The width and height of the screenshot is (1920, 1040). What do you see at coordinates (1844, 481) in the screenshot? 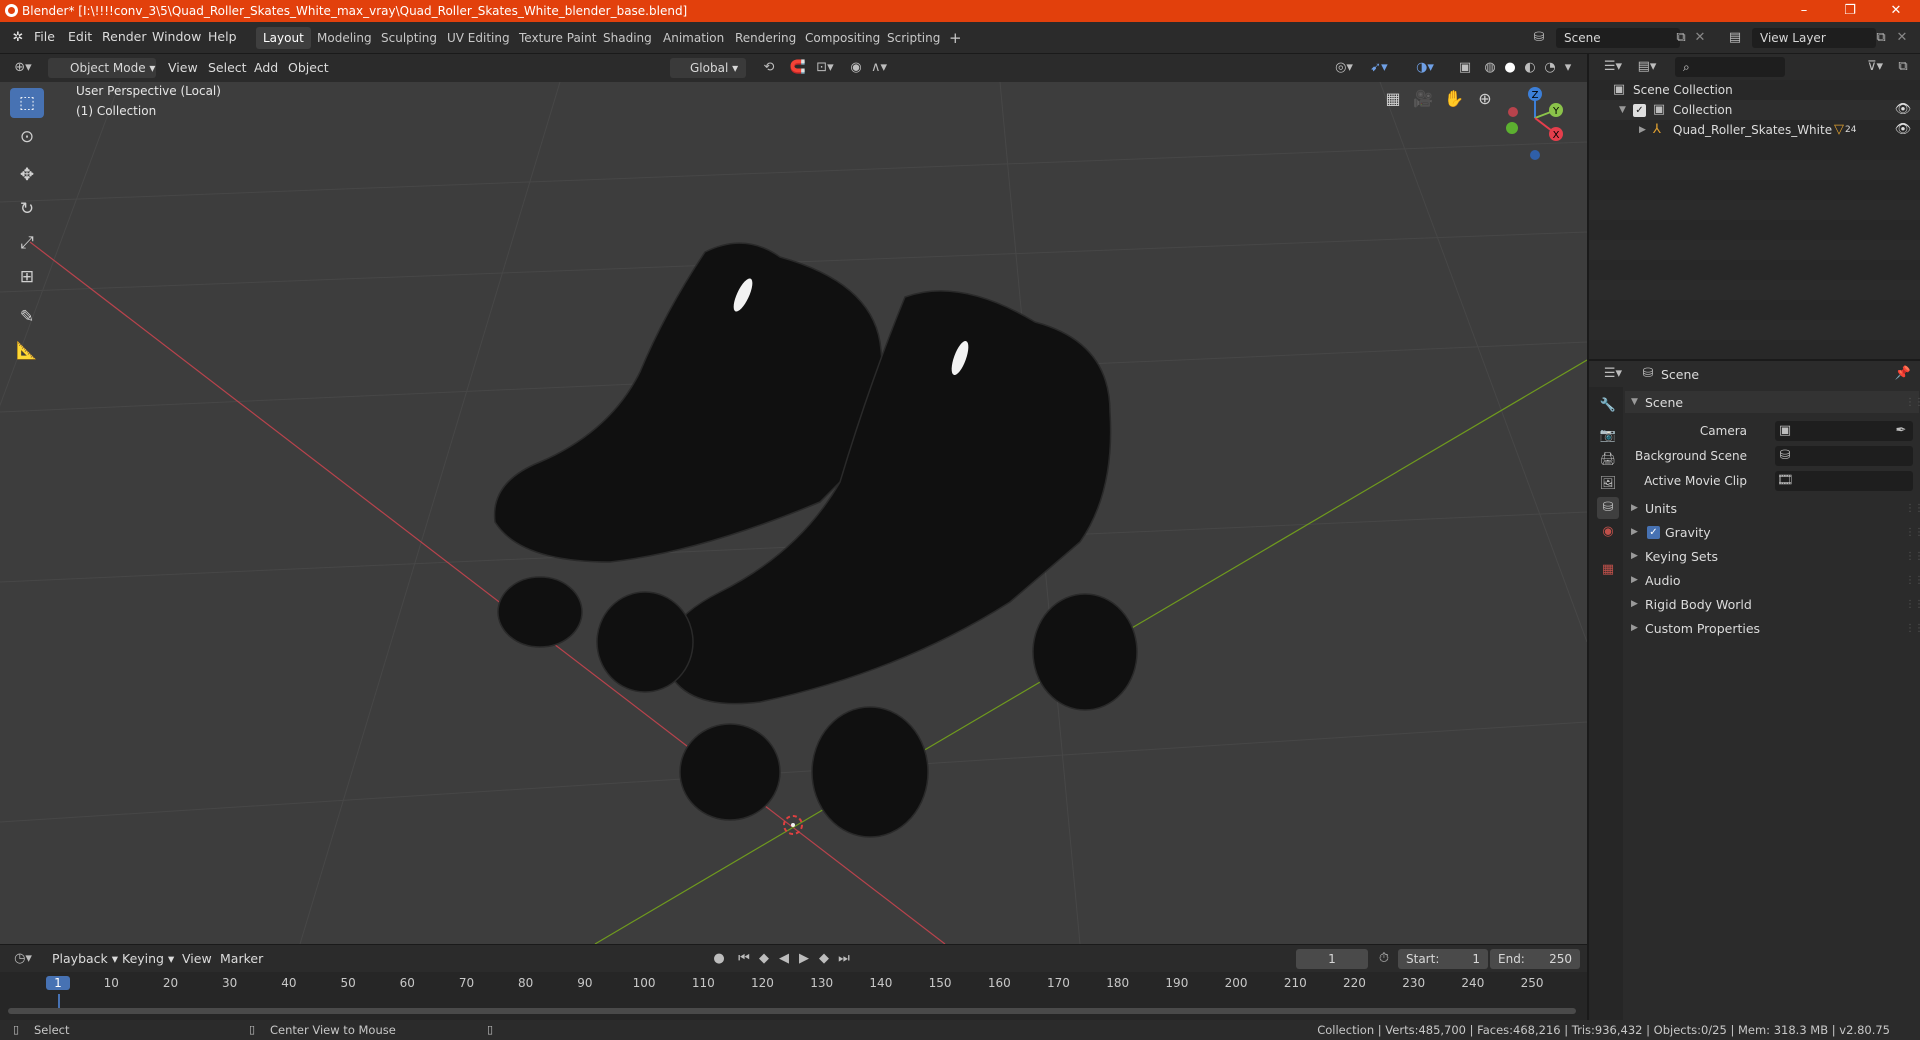
I see `active-movie-clip-field: 🎞` at bounding box center [1844, 481].